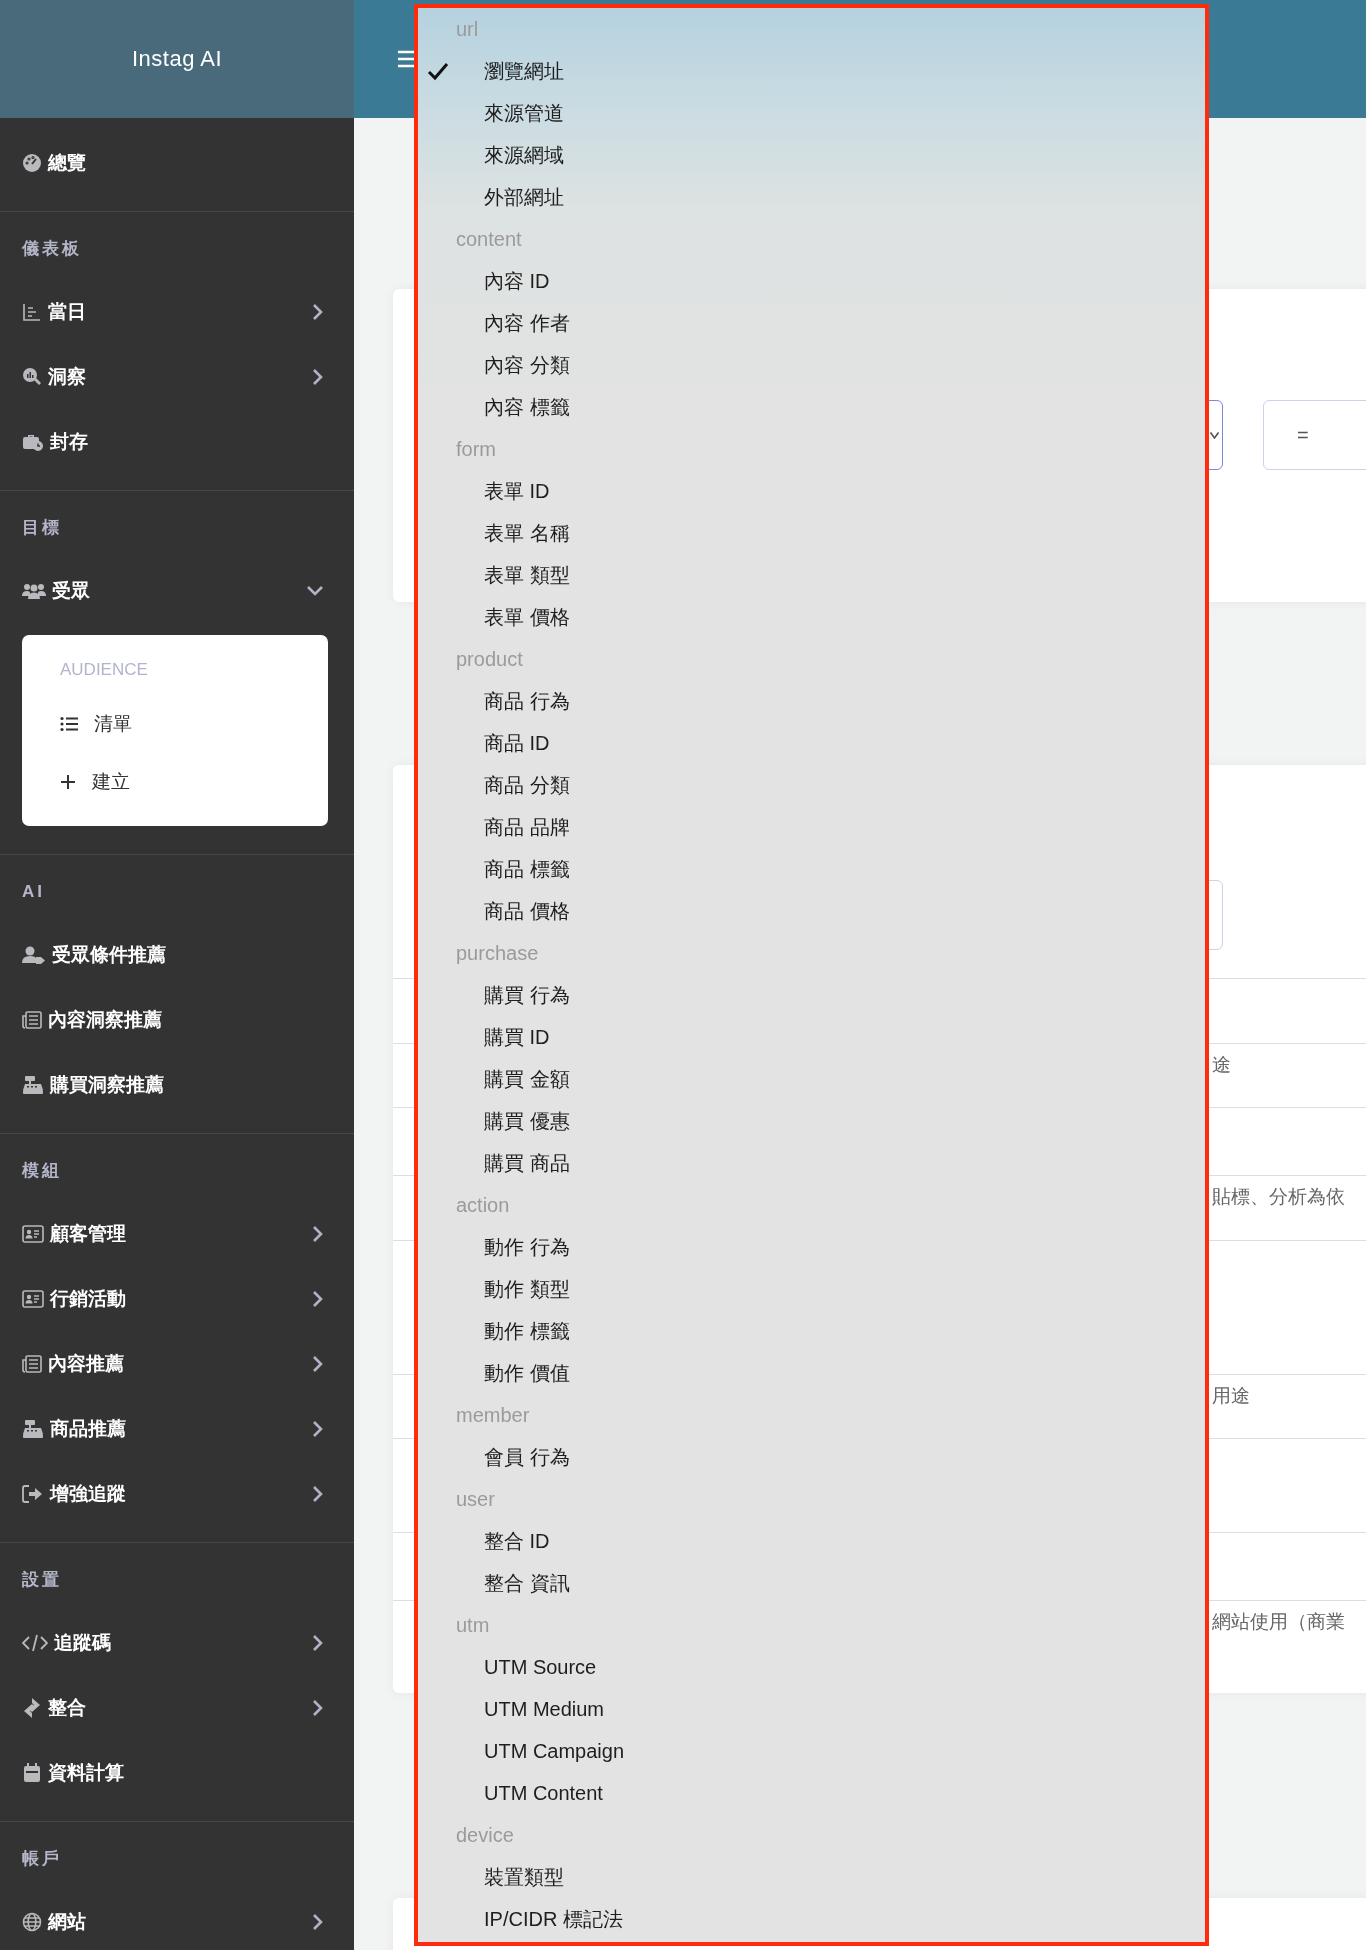 Image resolution: width=1366 pixels, height=1950 pixels. Describe the element at coordinates (811, 1163) in the screenshot. I see `dropdown-option: 購買 商品` at that location.